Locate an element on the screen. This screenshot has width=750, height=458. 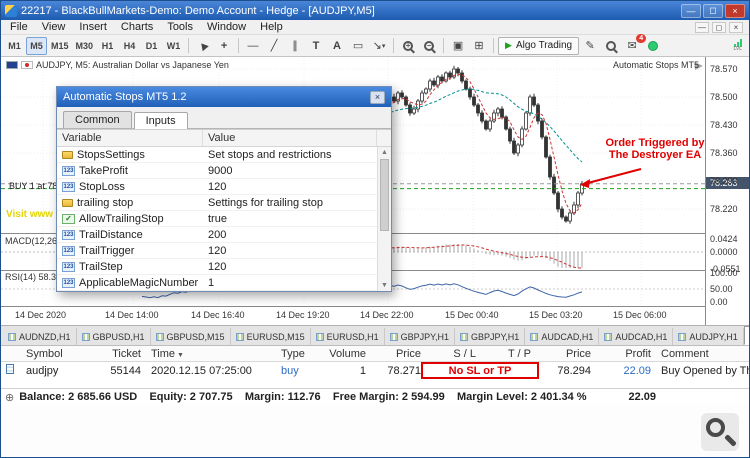
param-row-applicablemagicnumber: 123 ApplicableMagicNumber 1 is located at coordinates (217, 283).